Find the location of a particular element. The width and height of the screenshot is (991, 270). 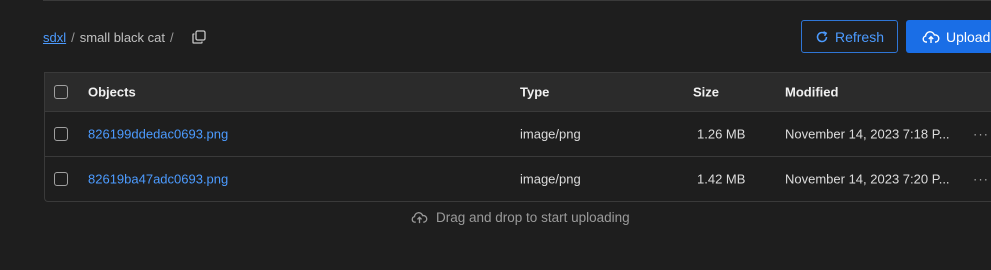

select-all-checkbox is located at coordinates (61, 92).